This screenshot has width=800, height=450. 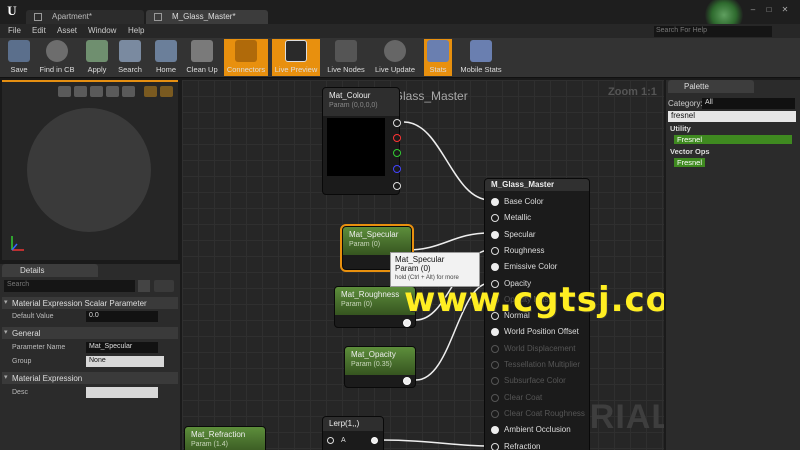 I want to click on node-mat-colour: Mat_Colour Param (0,0,0,0), so click(x=361, y=141).